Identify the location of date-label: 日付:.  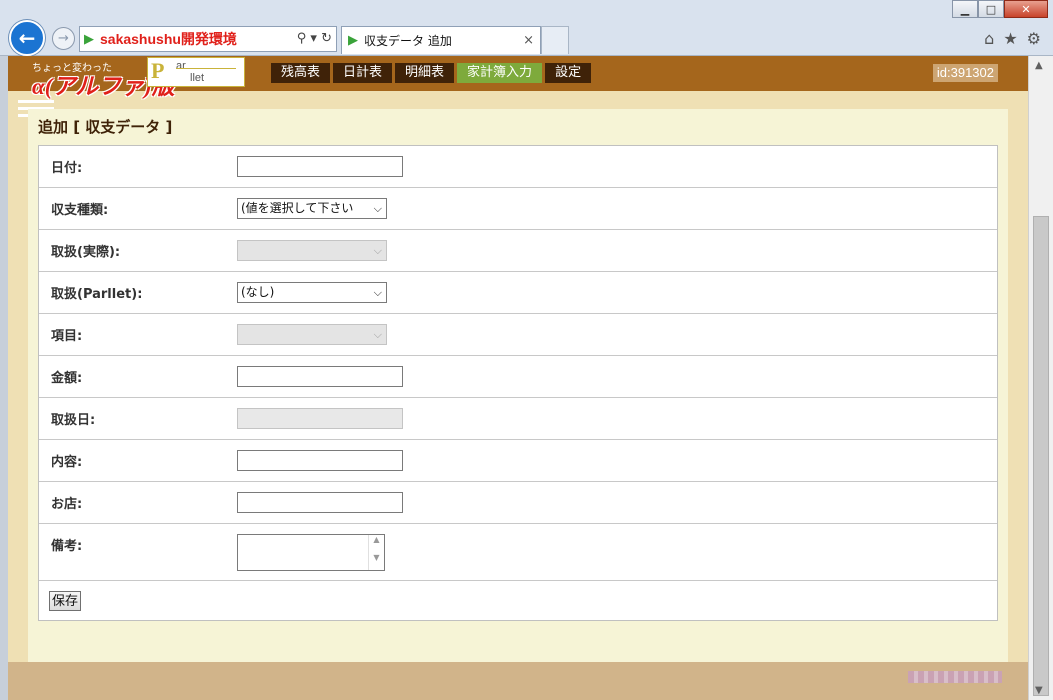
(67, 168).